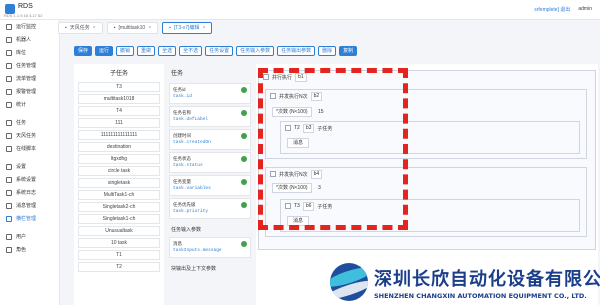 The image size is (600, 305). Describe the element at coordinates (119, 243) in the screenshot. I see `subtask-item: 10 task` at that location.